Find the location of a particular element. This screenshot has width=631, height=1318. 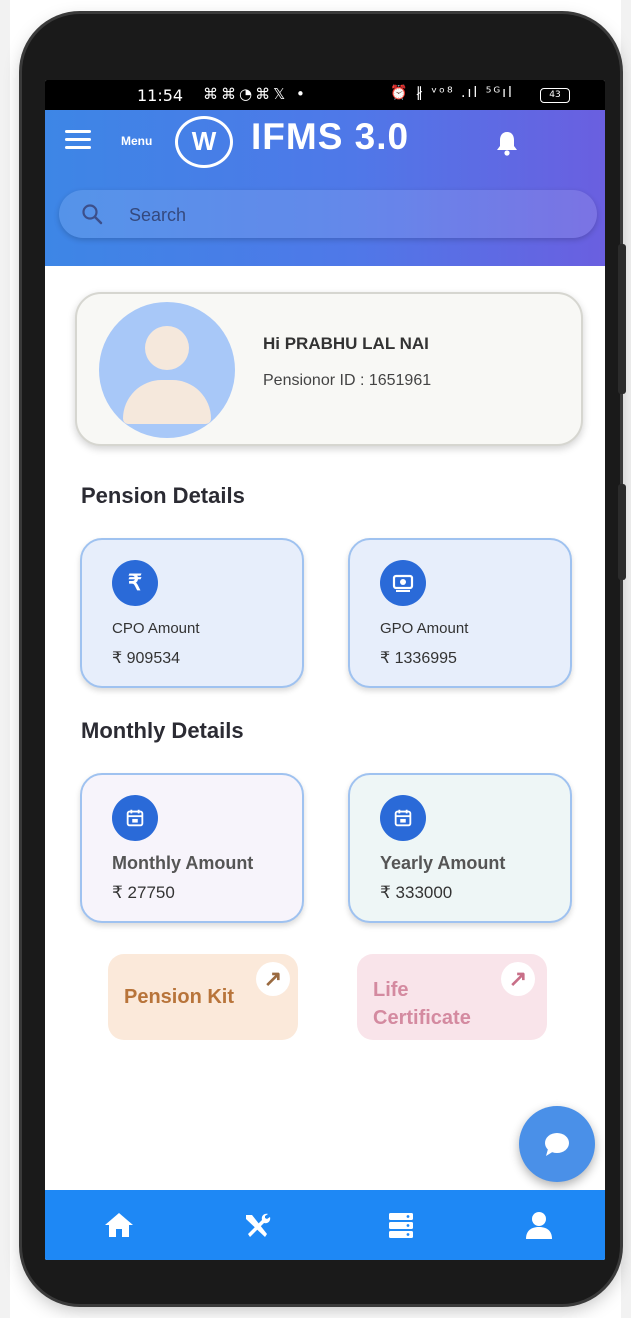

cpo-amount-card: ₹ CPO Amount ₹ 909534 is located at coordinates (192, 613).